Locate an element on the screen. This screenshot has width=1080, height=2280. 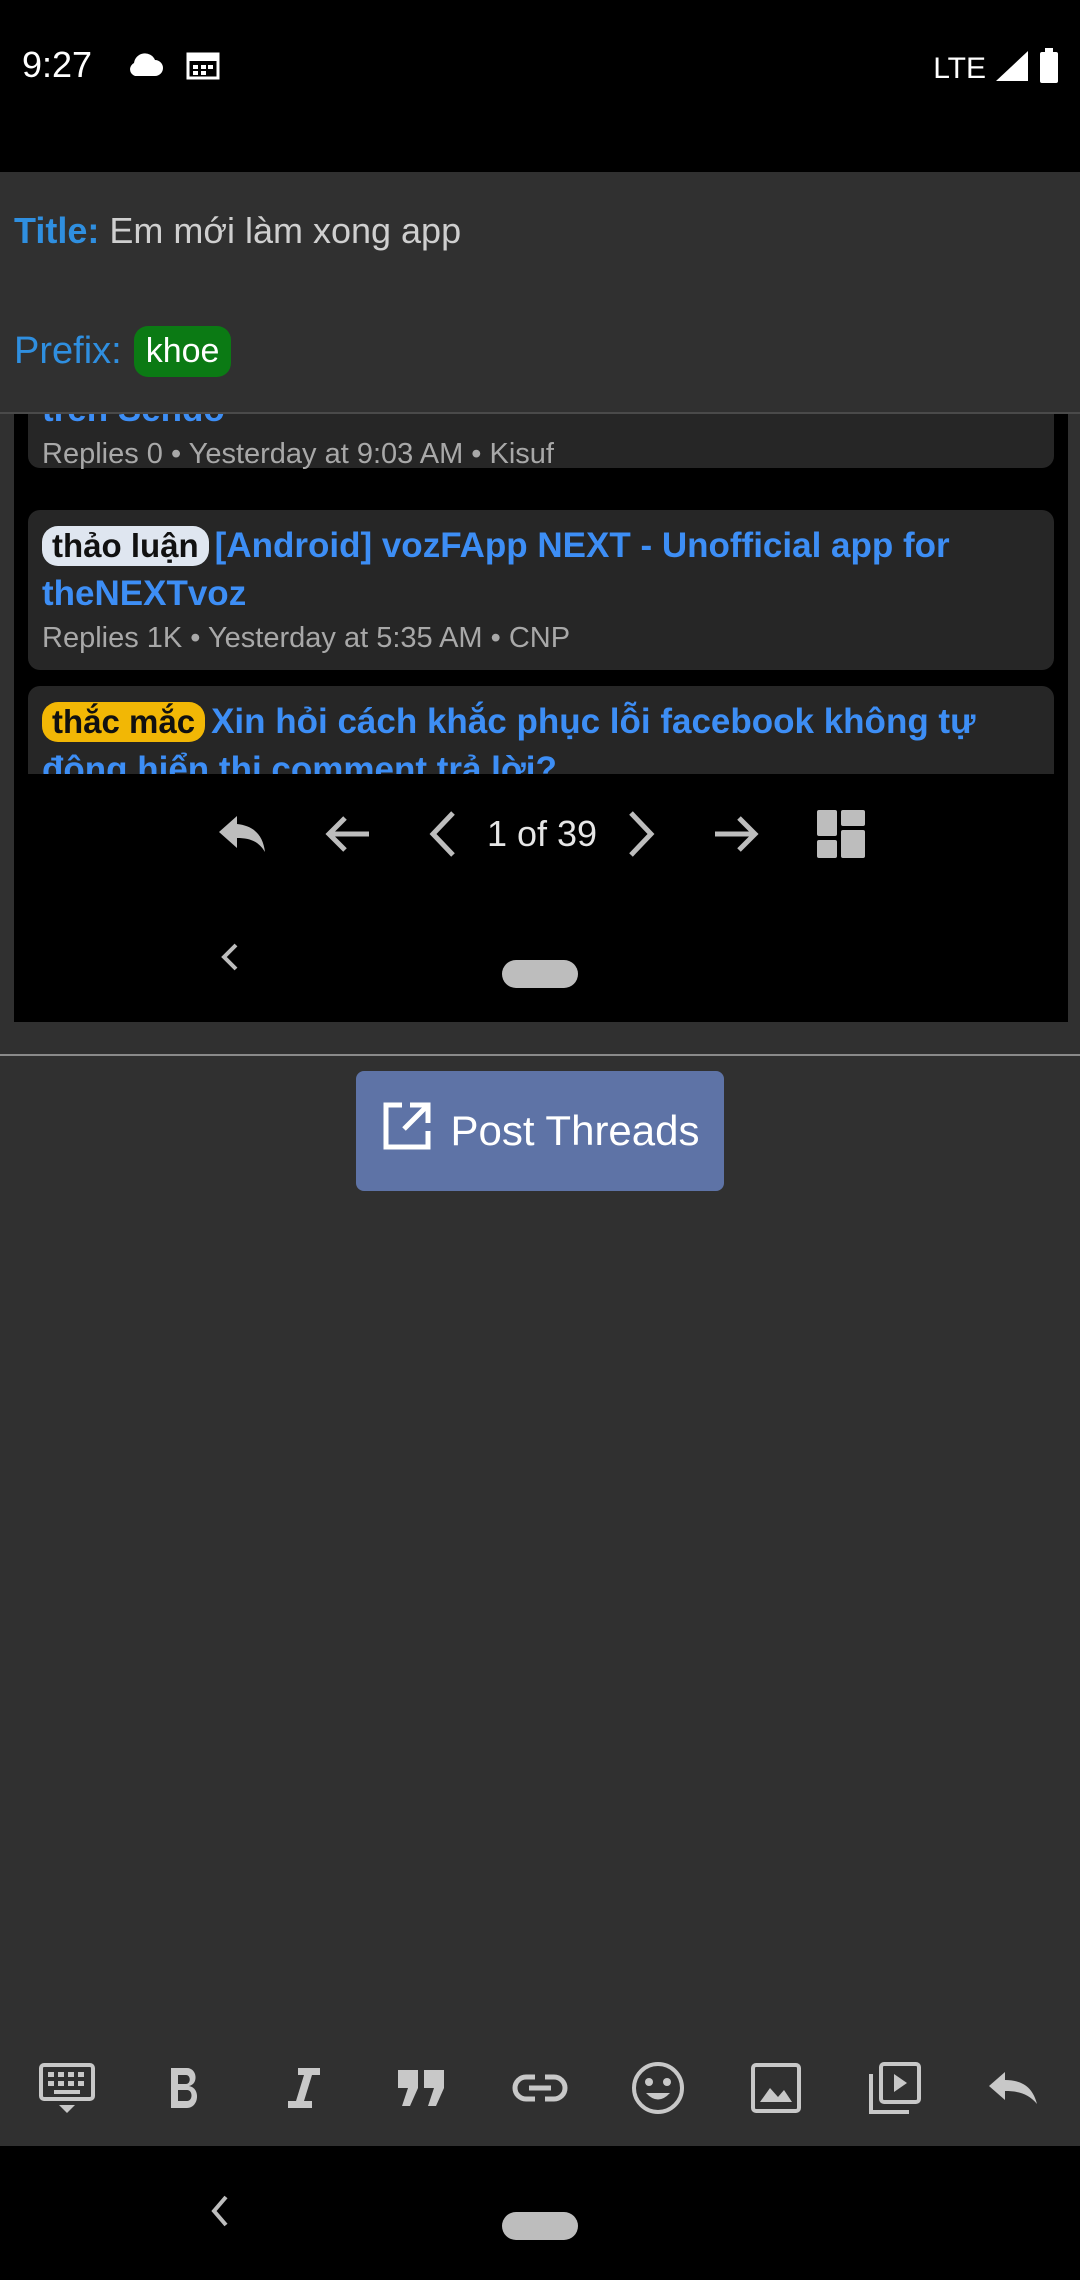
network-type: LTE is located at coordinates (959, 68).